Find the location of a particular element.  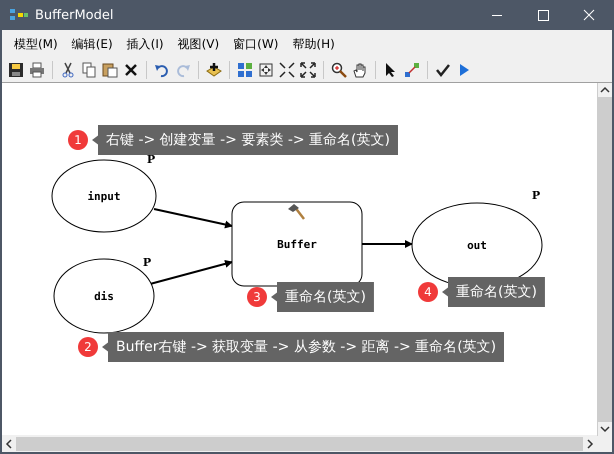

scroll-thumb is located at coordinates (299, 444).